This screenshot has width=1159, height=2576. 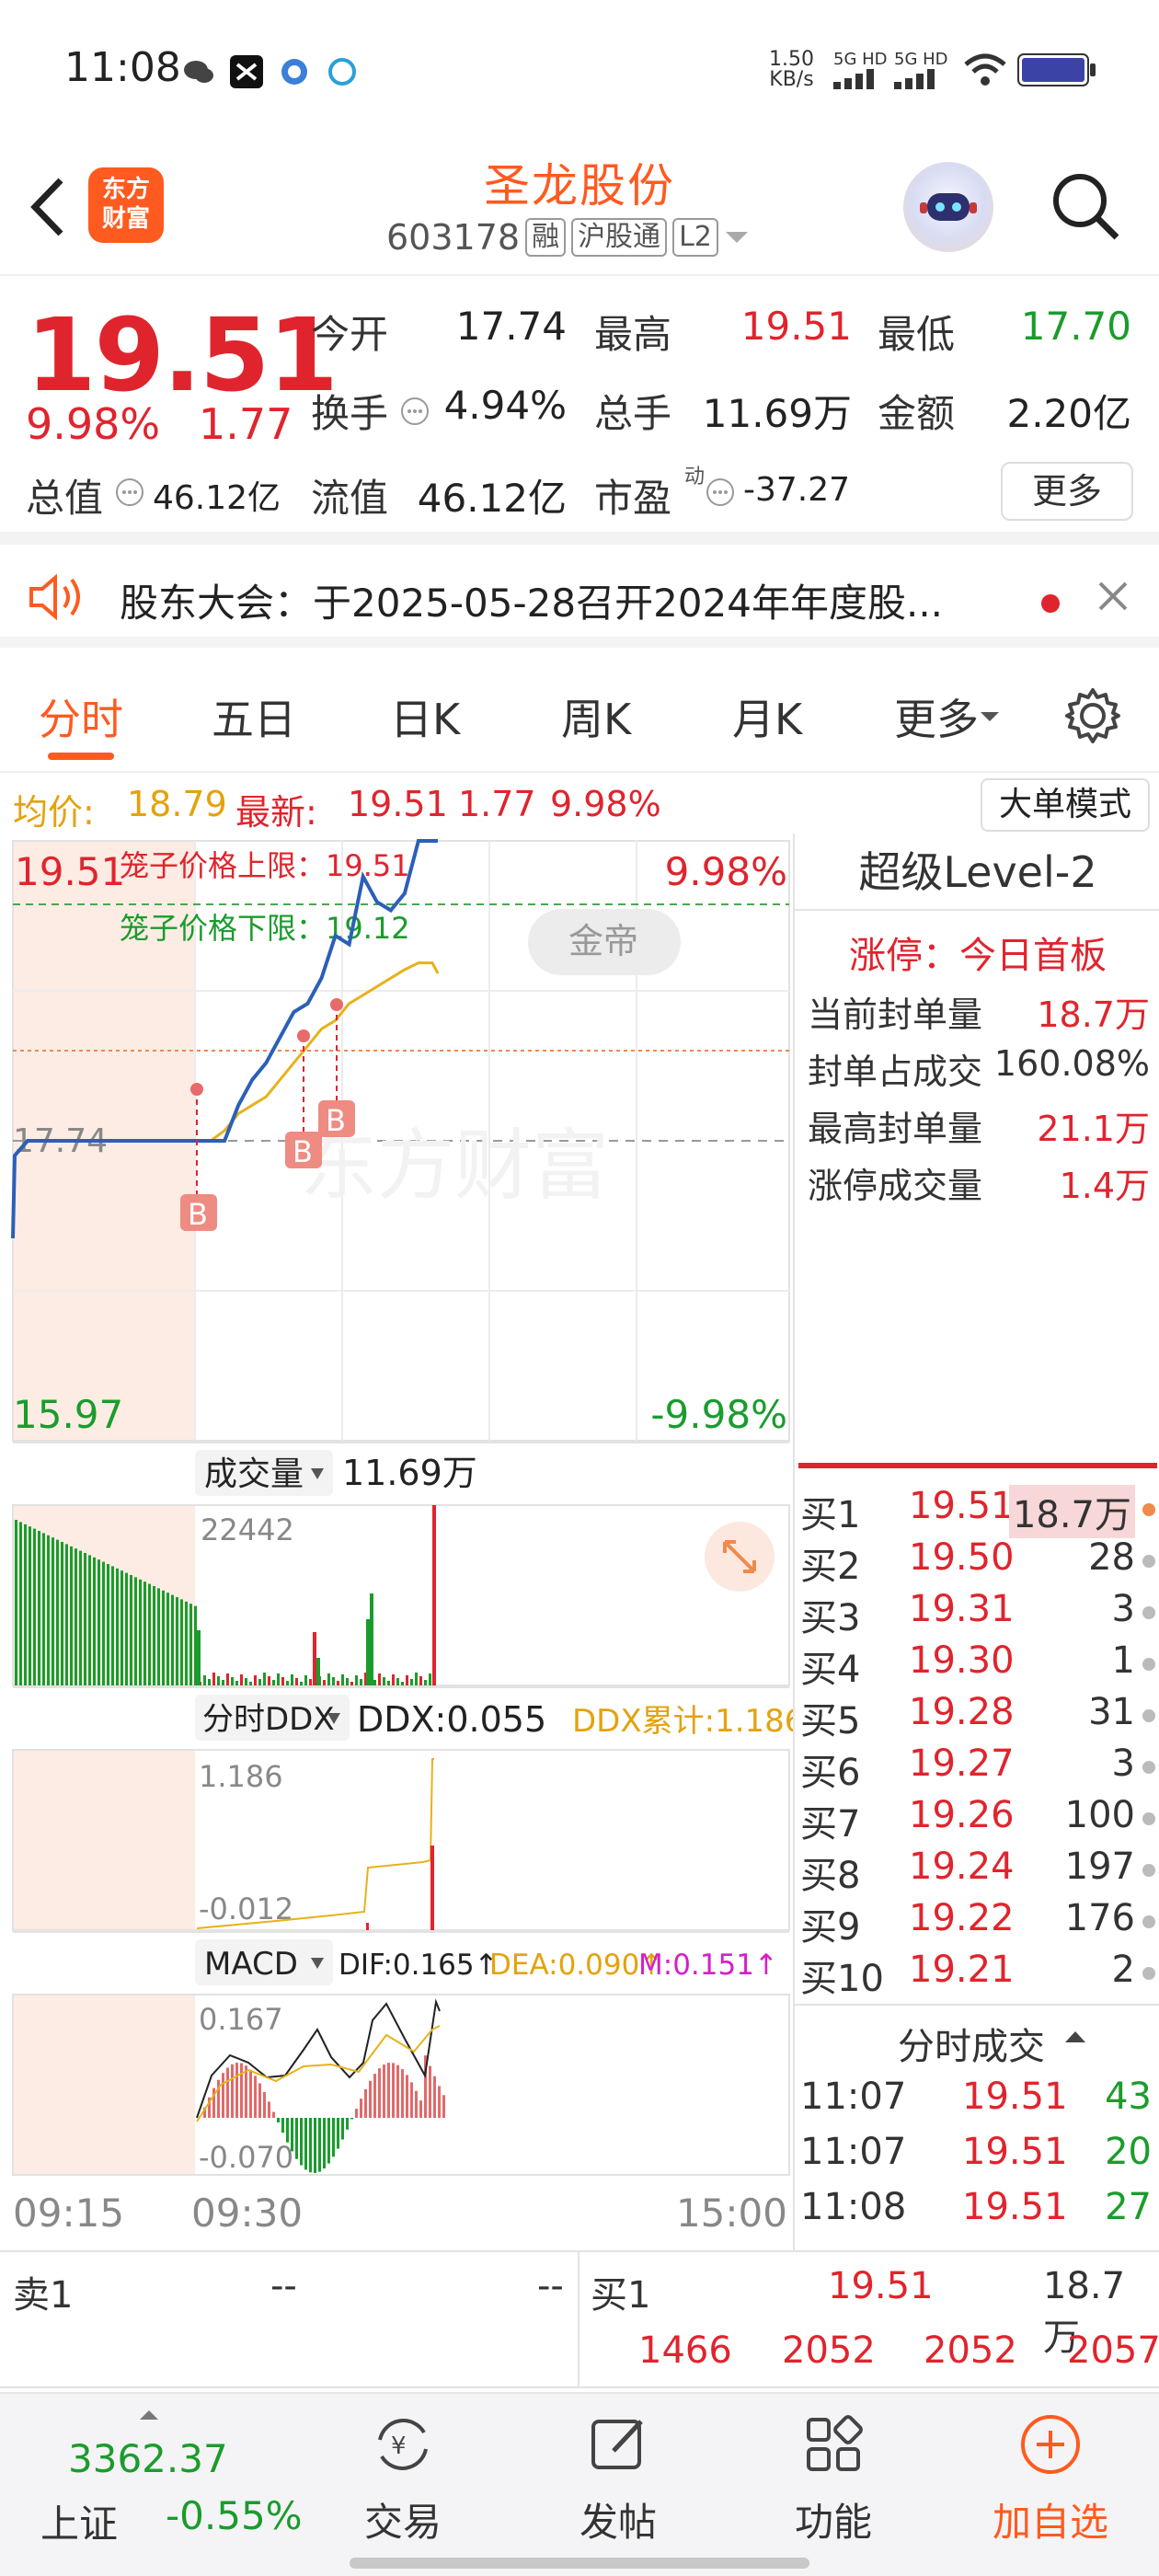 I want to click on tab-monthly-k: 月K, so click(x=767, y=716).